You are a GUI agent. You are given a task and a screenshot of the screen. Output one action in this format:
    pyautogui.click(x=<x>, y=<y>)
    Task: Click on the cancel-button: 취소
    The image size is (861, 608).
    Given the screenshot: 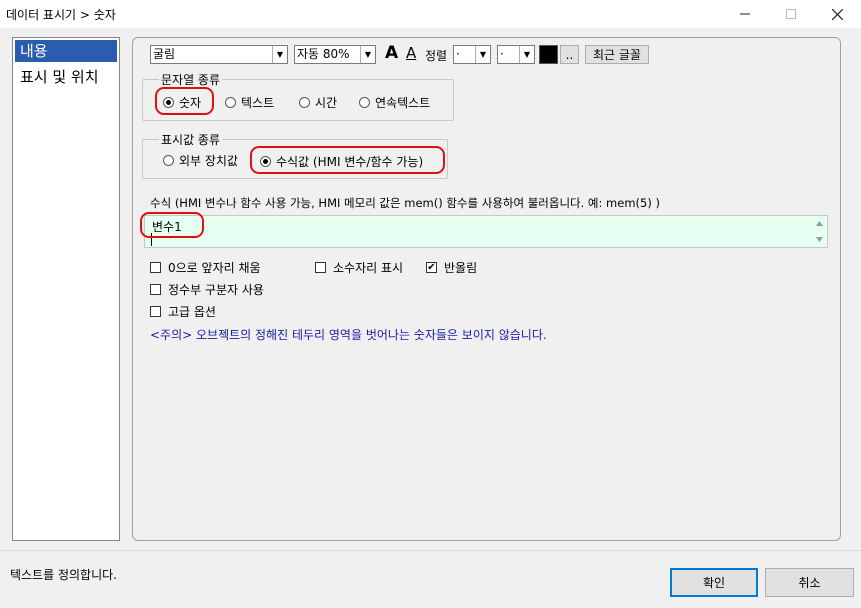 What is the action you would take?
    pyautogui.click(x=809, y=582)
    